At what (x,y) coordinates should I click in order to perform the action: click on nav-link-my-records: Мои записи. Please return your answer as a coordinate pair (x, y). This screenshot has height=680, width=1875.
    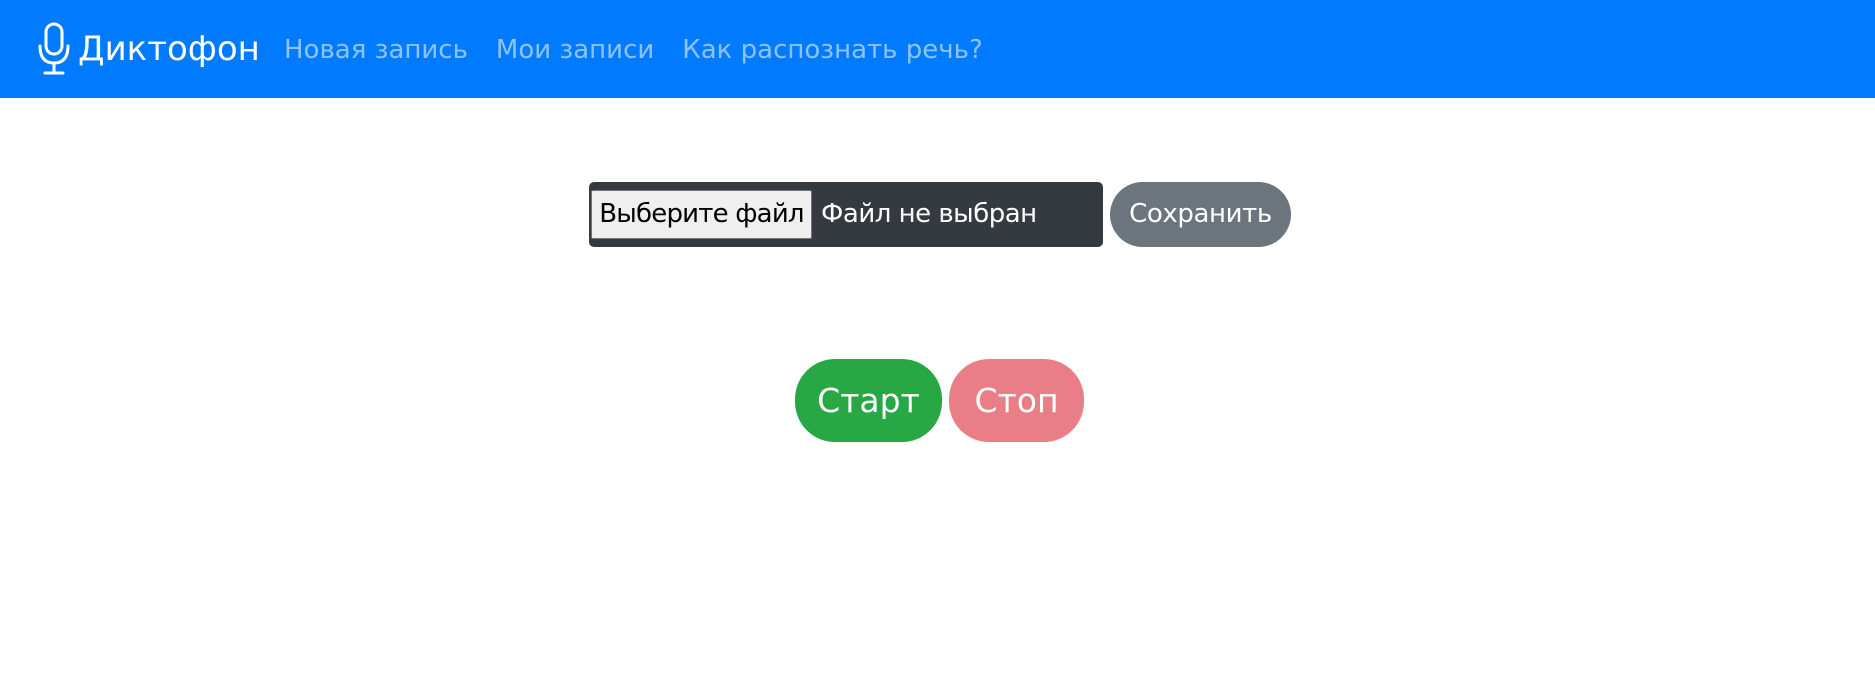
    Looking at the image, I should click on (575, 50).